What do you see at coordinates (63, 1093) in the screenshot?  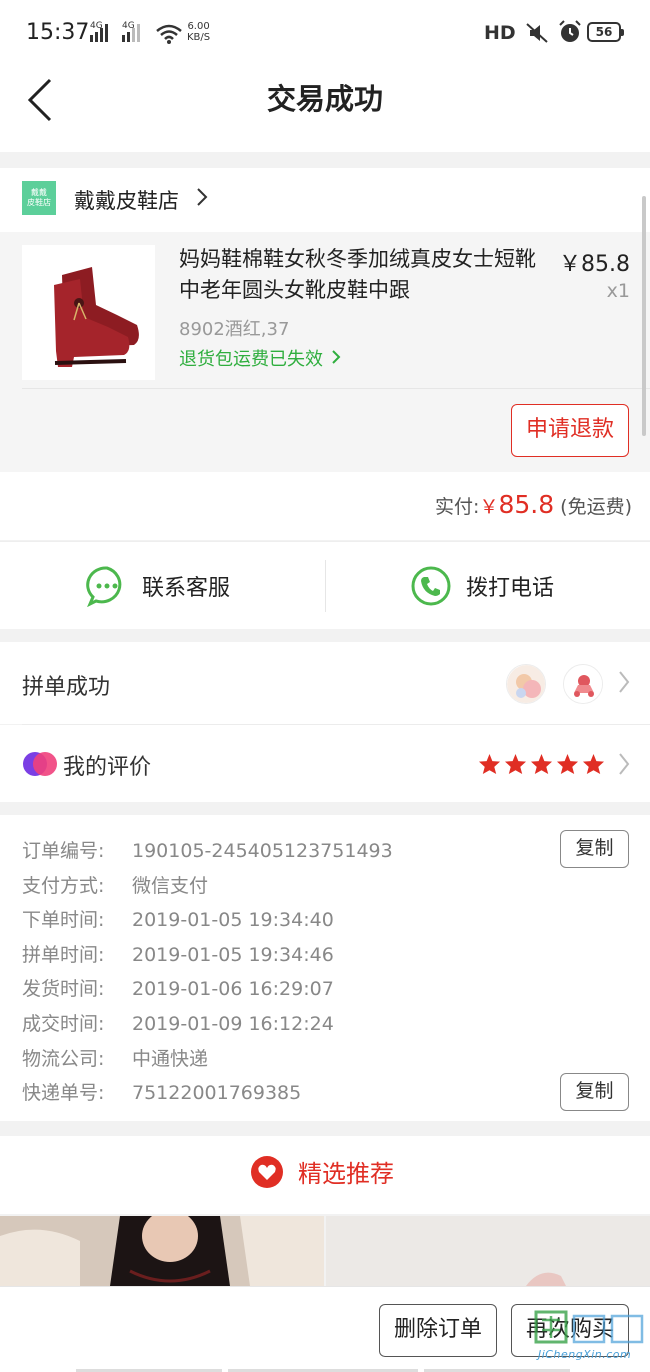 I see `info-key: 快递单号:` at bounding box center [63, 1093].